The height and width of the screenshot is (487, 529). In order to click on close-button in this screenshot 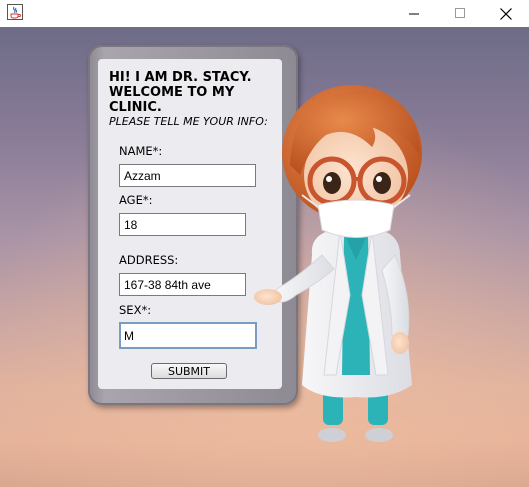, I will do `click(506, 13)`.